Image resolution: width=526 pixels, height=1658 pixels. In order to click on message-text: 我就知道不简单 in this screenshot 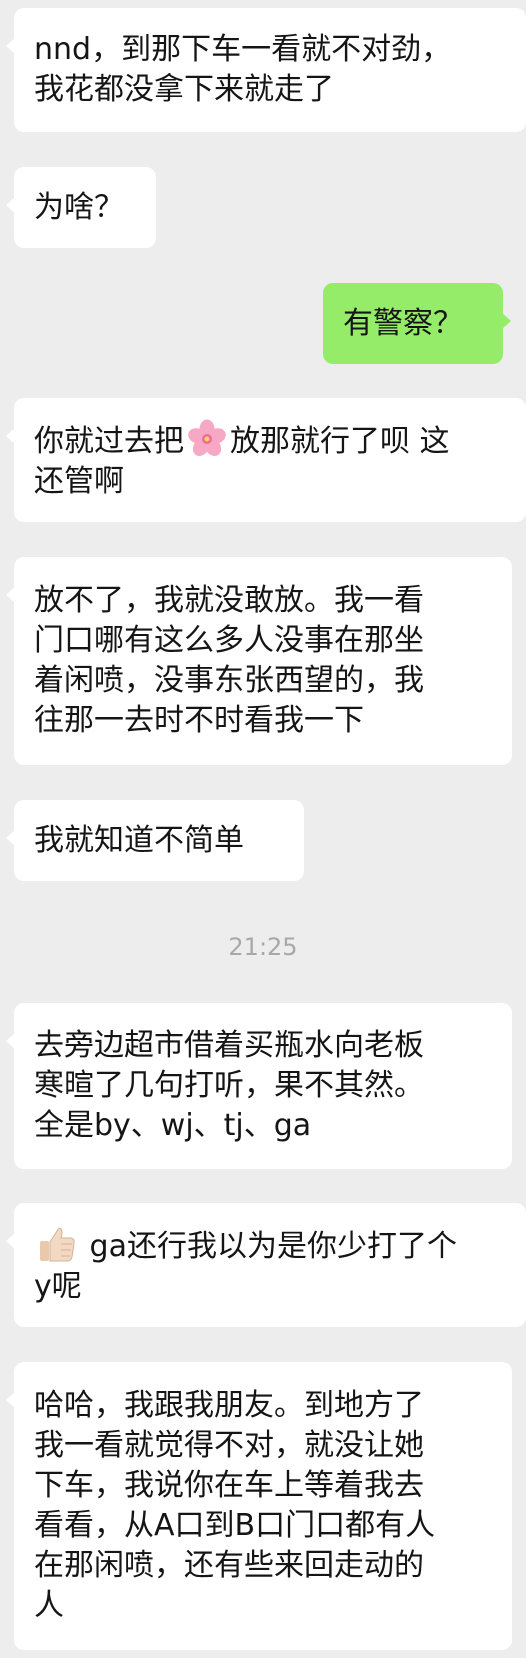, I will do `click(159, 841)`.